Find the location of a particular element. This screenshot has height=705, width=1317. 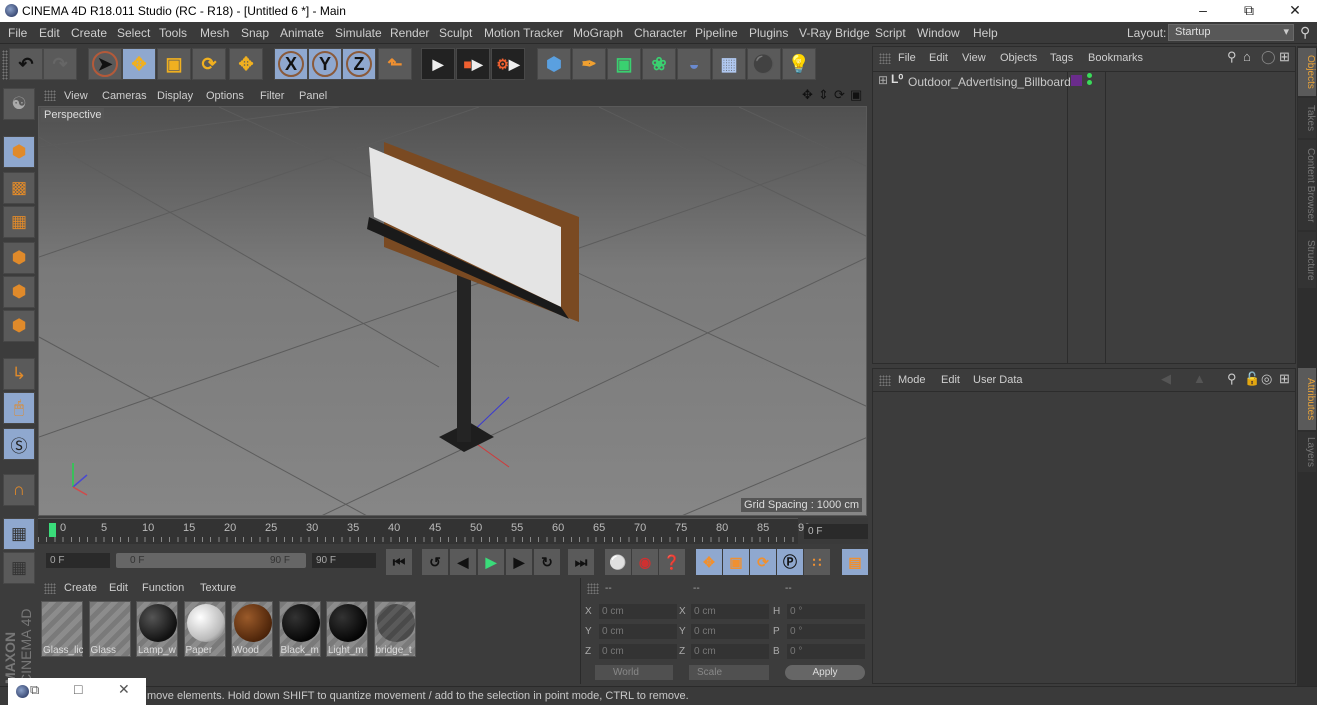

tab-structure: Structure is located at coordinates (1307, 260).